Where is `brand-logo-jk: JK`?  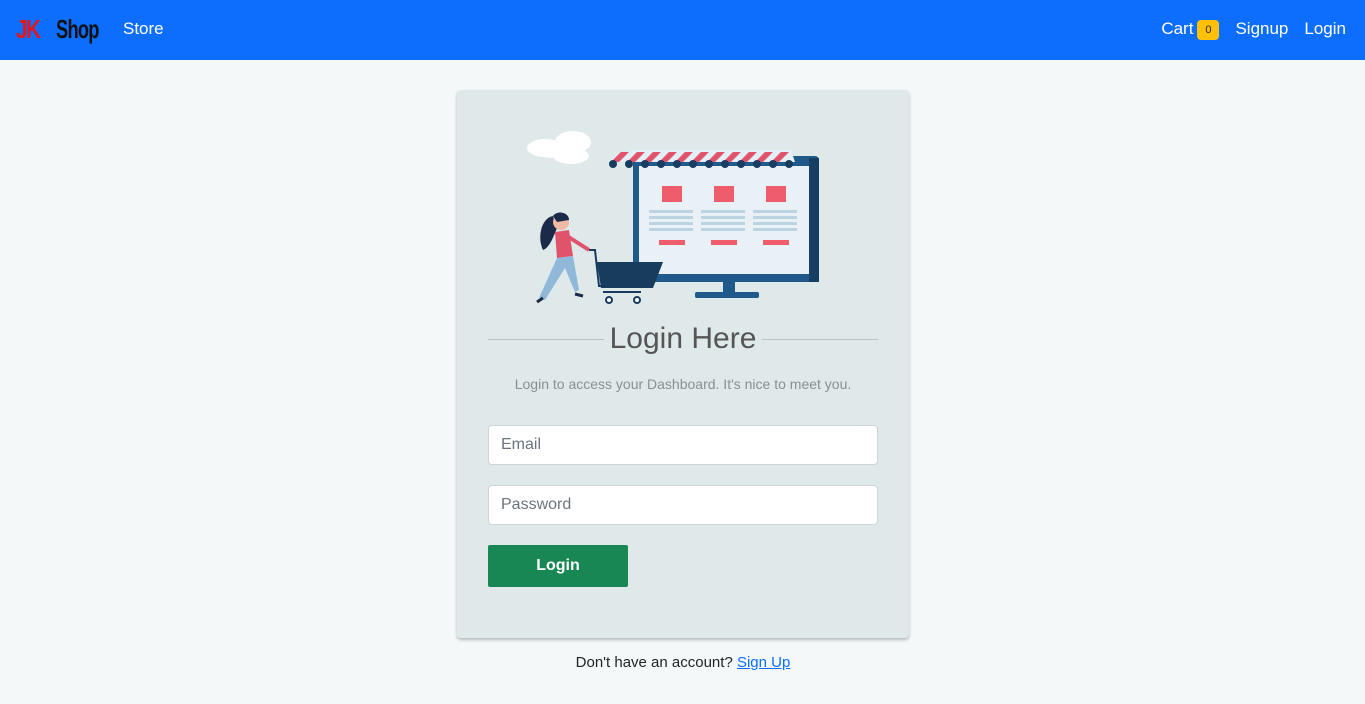 brand-logo-jk: JK is located at coordinates (28, 28).